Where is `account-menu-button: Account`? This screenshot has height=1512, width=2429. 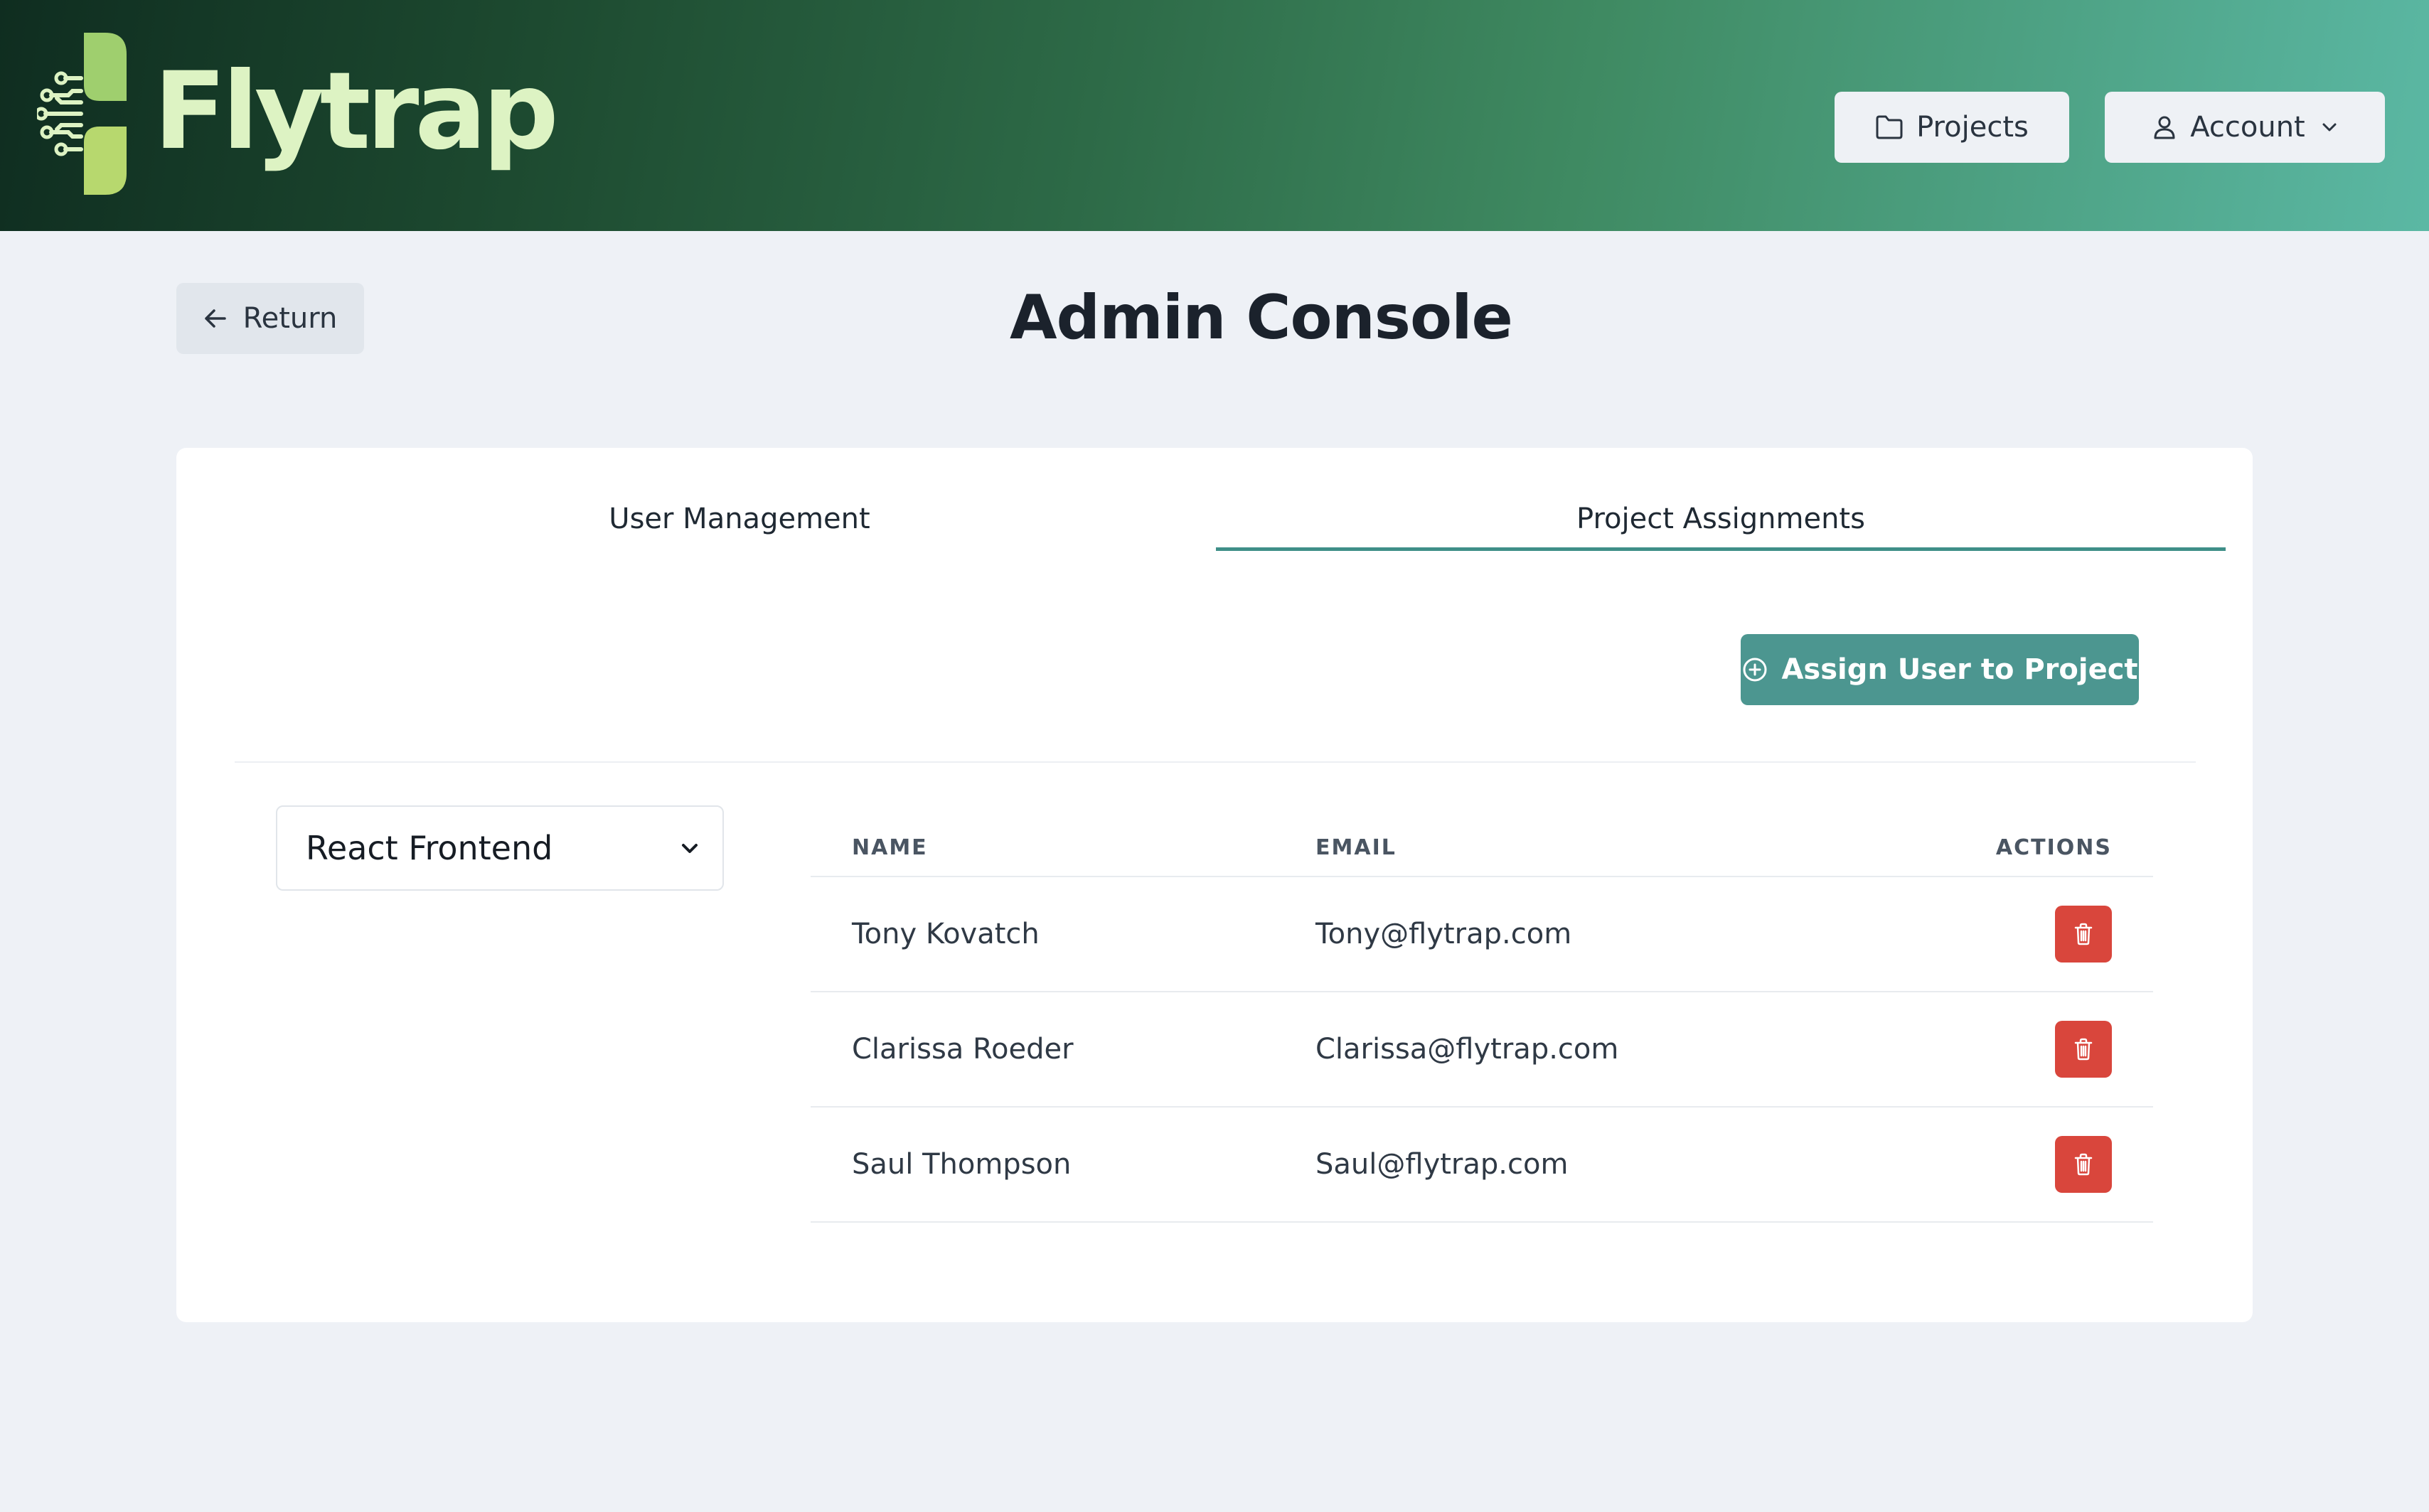 account-menu-button: Account is located at coordinates (2245, 128).